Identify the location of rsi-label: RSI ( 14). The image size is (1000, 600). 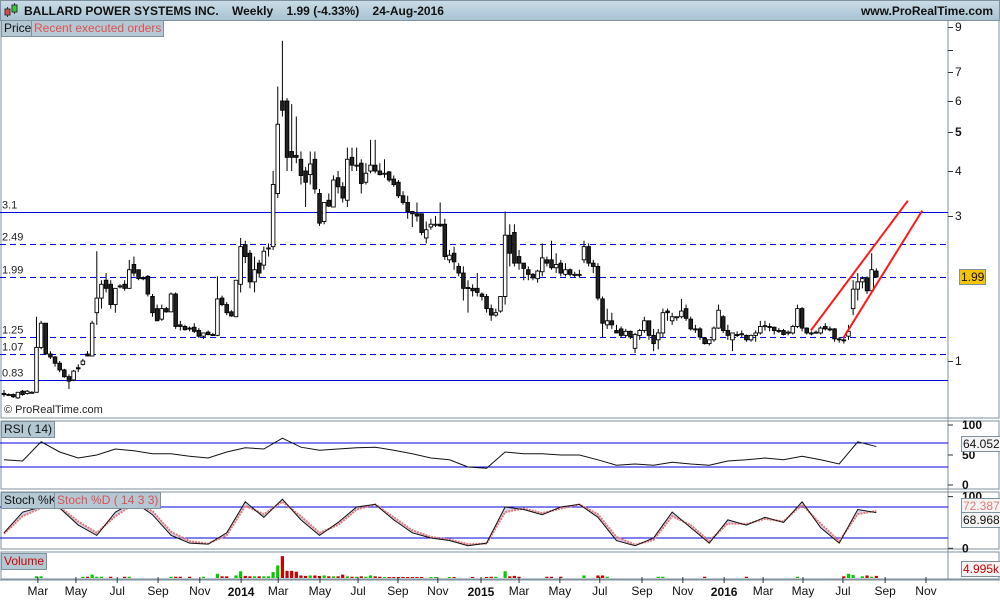
(28, 429).